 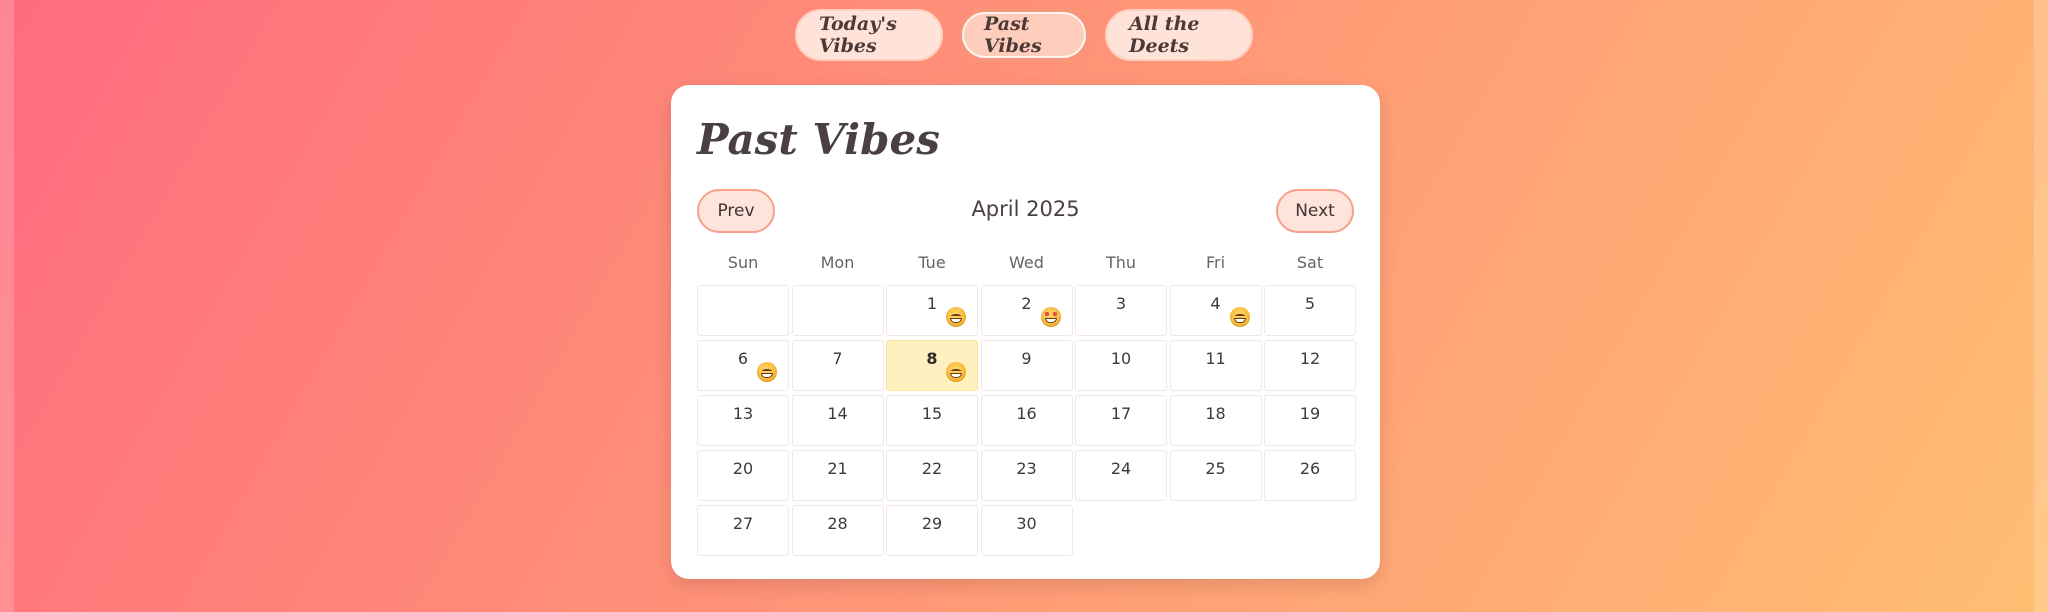 I want to click on page-edge-right, so click(x=2041, y=306).